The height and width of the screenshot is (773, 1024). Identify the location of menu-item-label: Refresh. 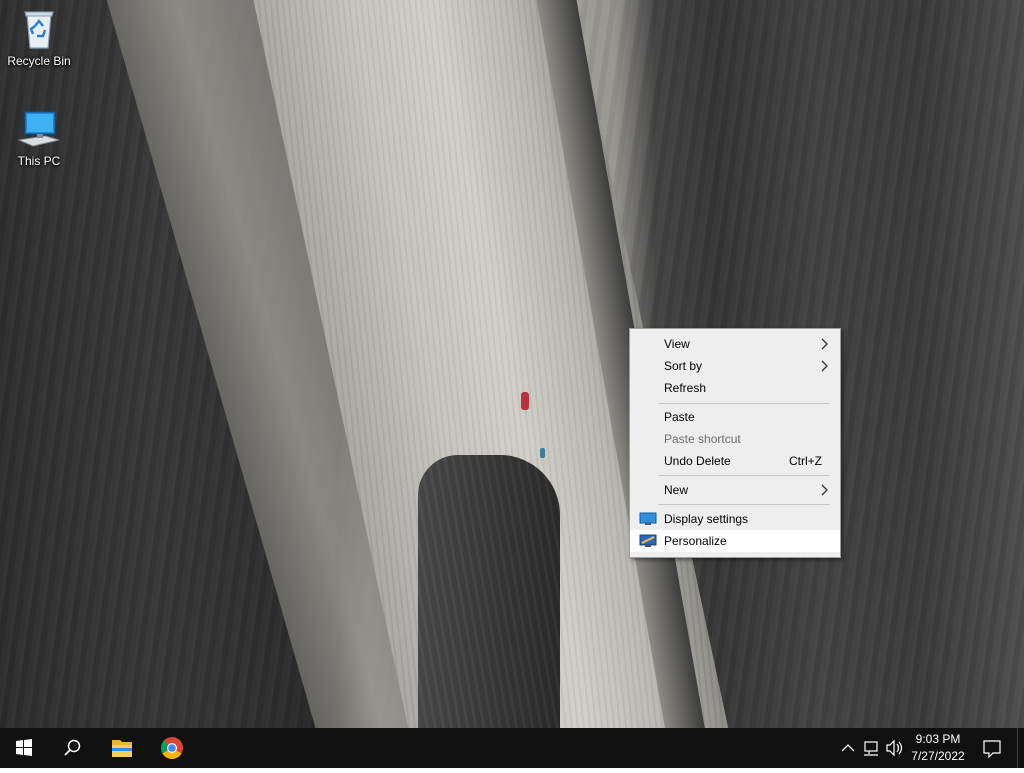
(685, 388).